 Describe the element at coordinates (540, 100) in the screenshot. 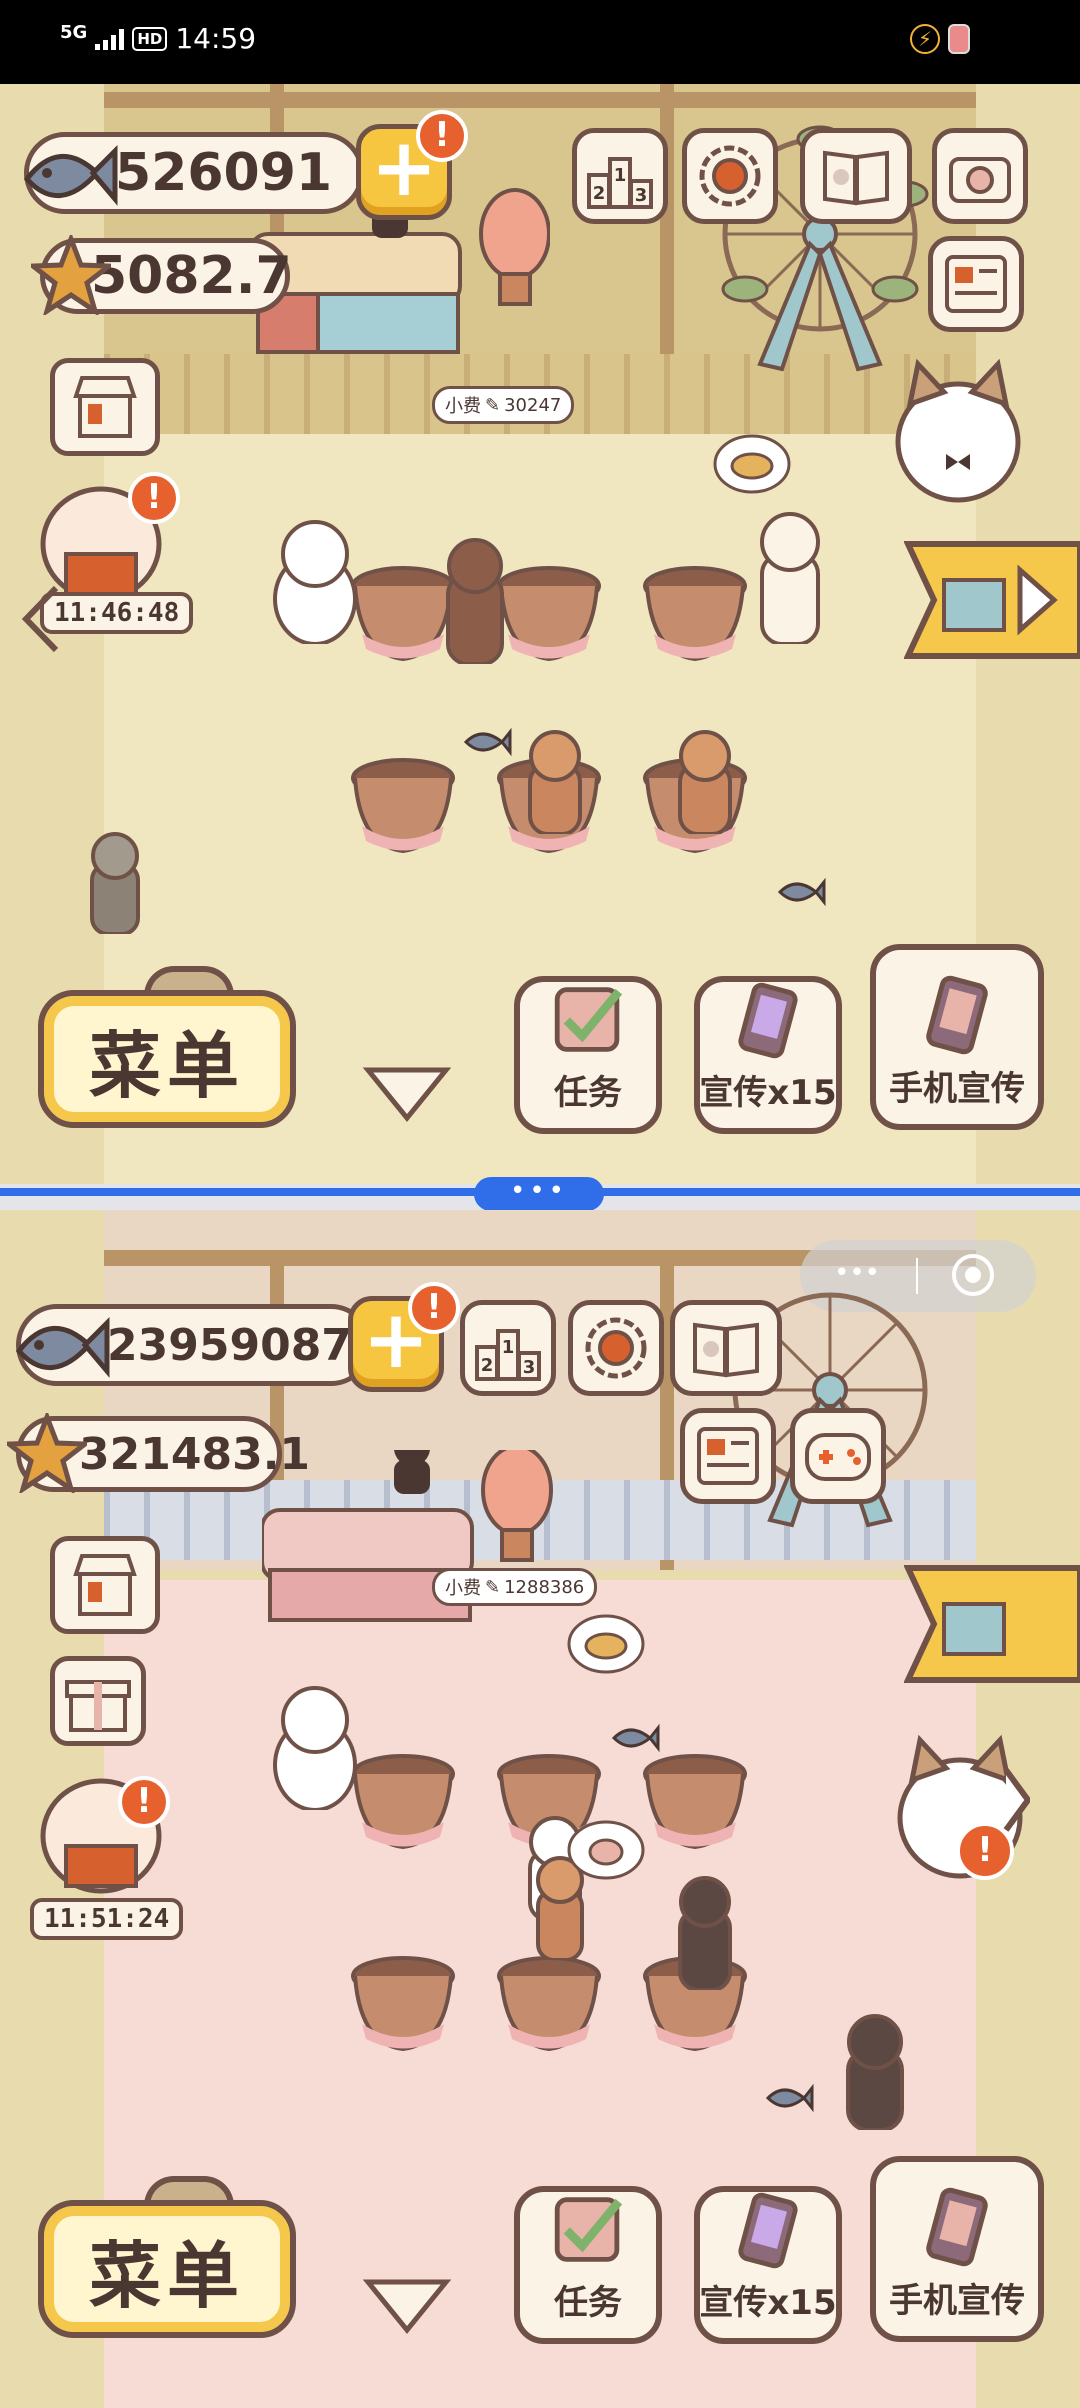

I see `ceiling-beam` at that location.